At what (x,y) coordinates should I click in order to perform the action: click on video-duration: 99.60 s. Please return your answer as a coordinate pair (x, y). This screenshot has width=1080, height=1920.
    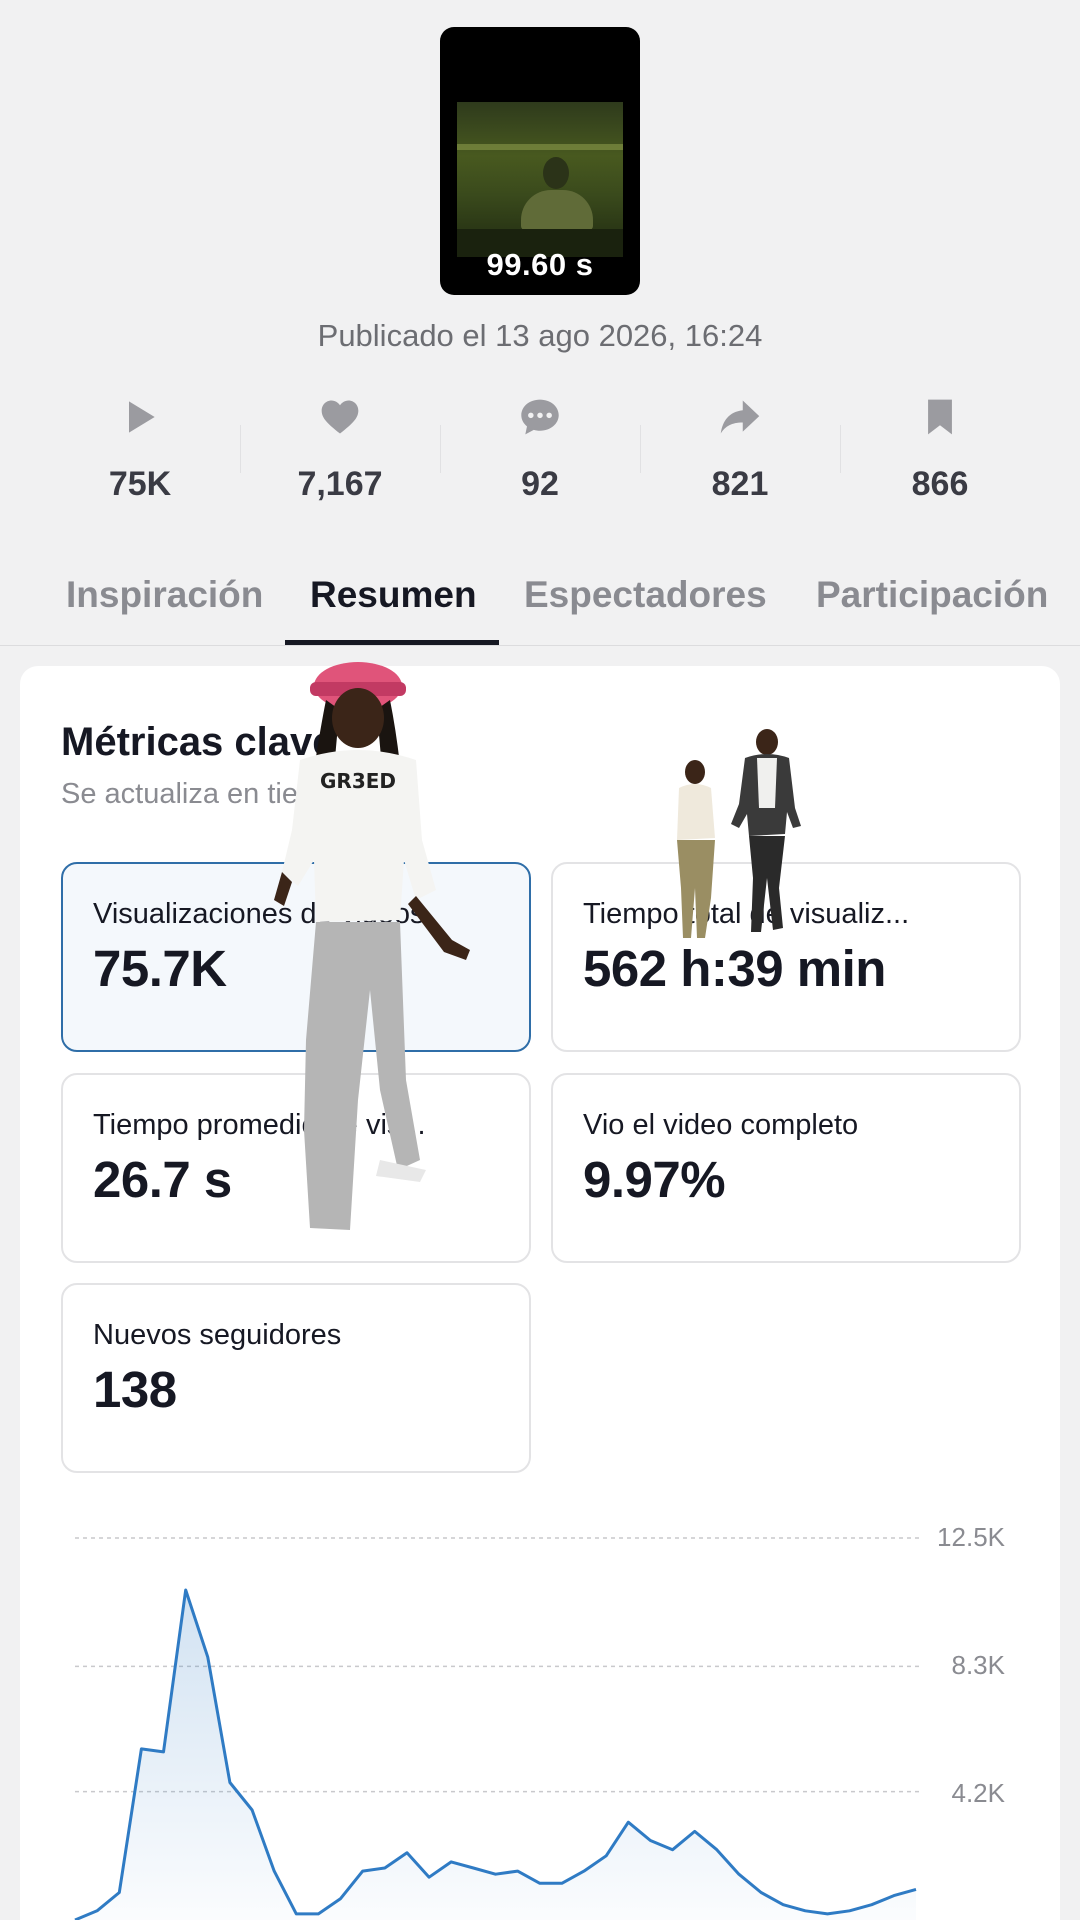
    Looking at the image, I should click on (540, 264).